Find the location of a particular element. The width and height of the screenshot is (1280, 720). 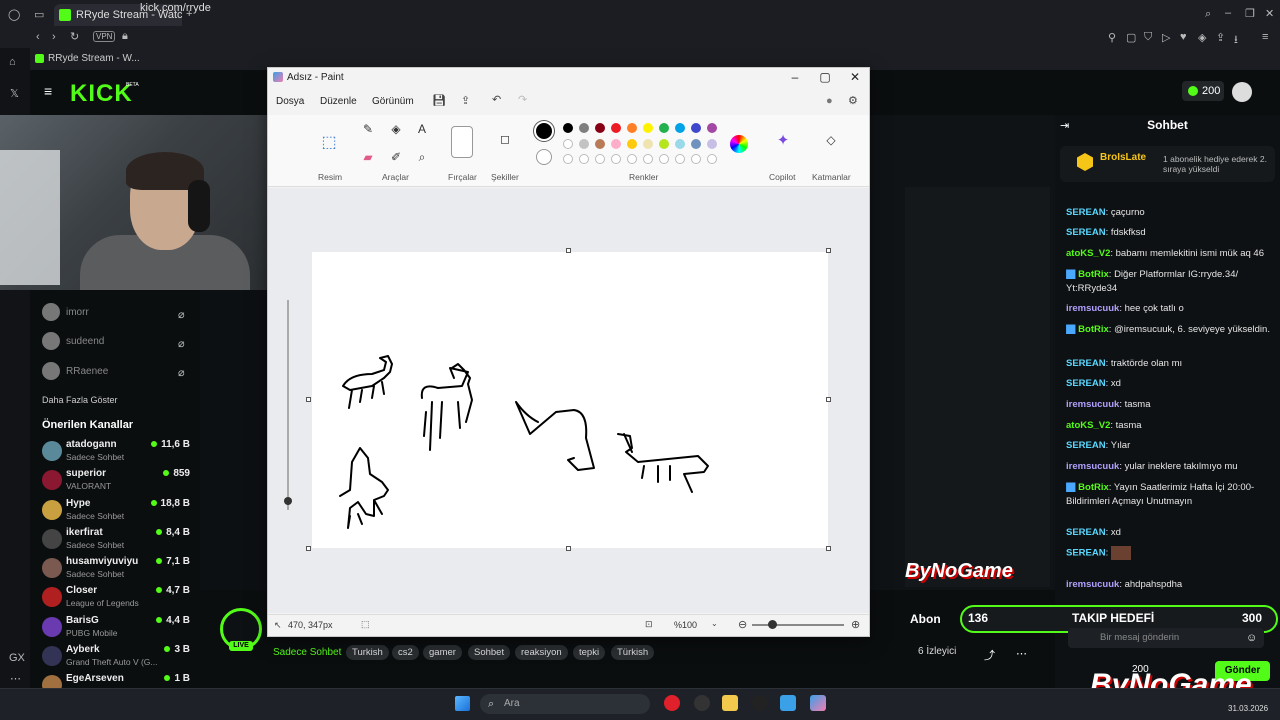

kick-logo: KICK is located at coordinates (101, 94).